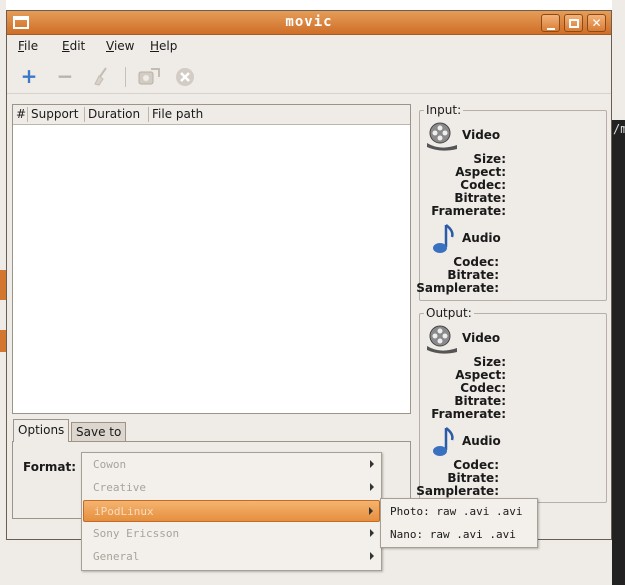 This screenshot has height=585, width=625. Describe the element at coordinates (483, 388) in the screenshot. I see `output-video-codec-label: Codec:` at that location.